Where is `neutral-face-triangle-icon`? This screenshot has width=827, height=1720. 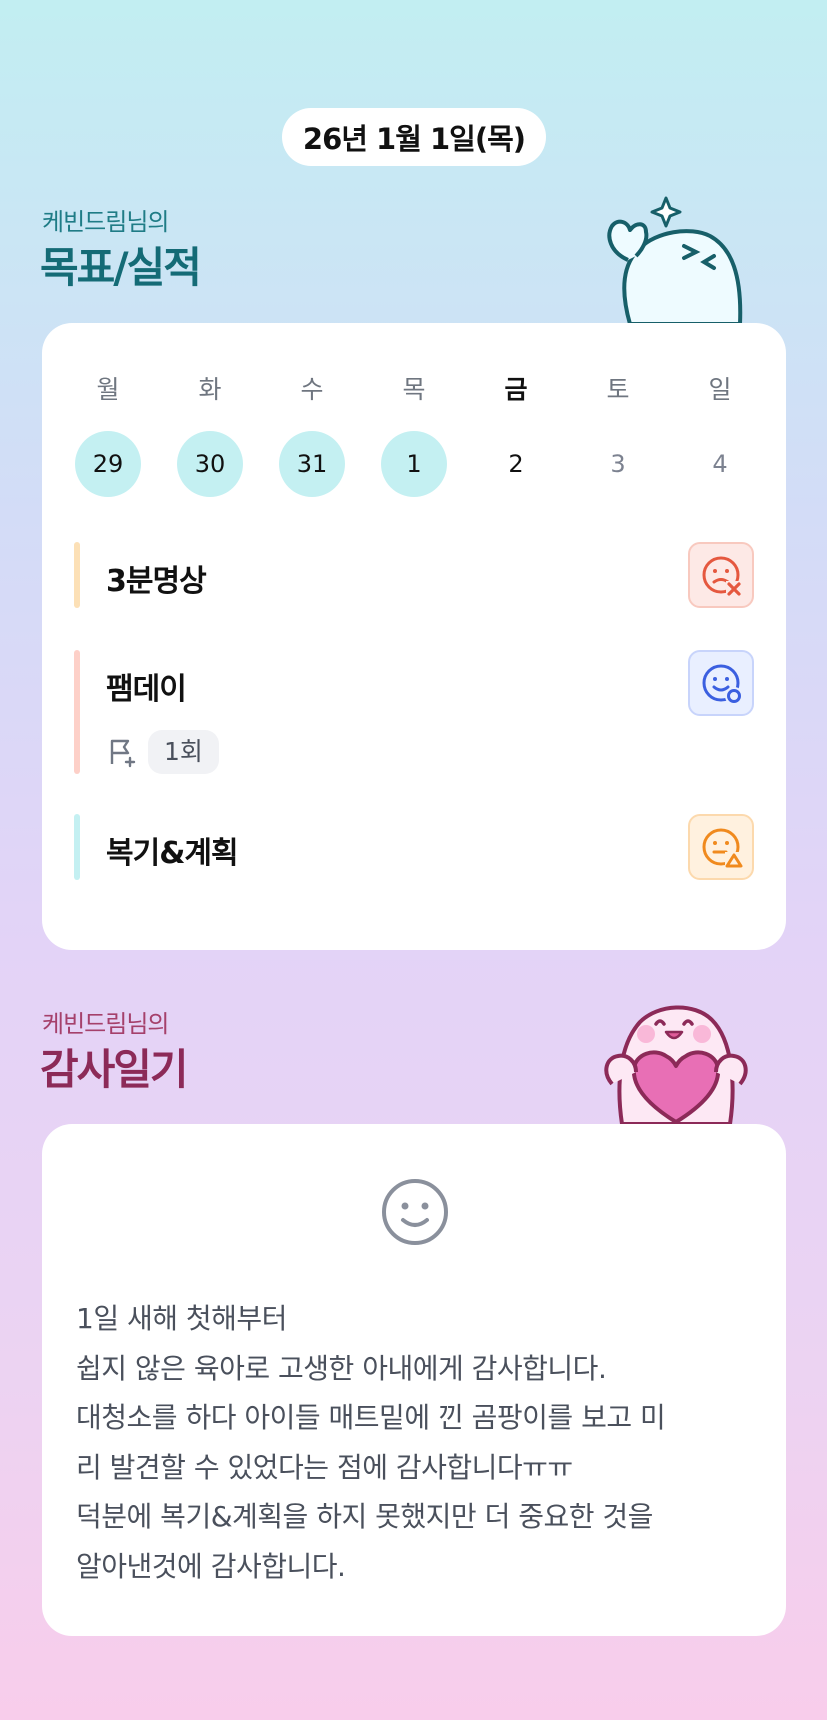
neutral-face-triangle-icon is located at coordinates (721, 847).